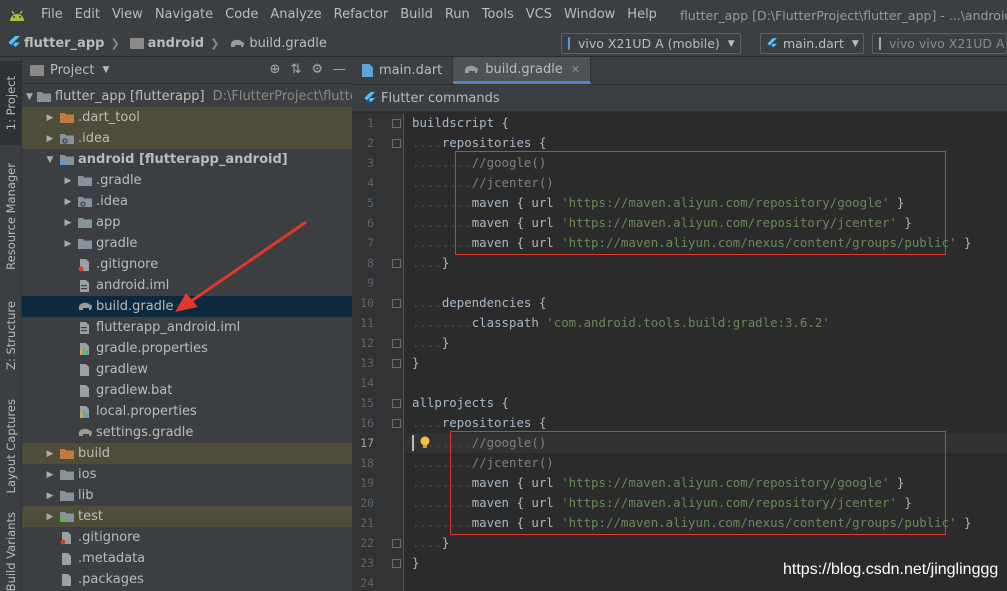  Describe the element at coordinates (187, 516) in the screenshot. I see `tree-item: ▶ test` at that location.